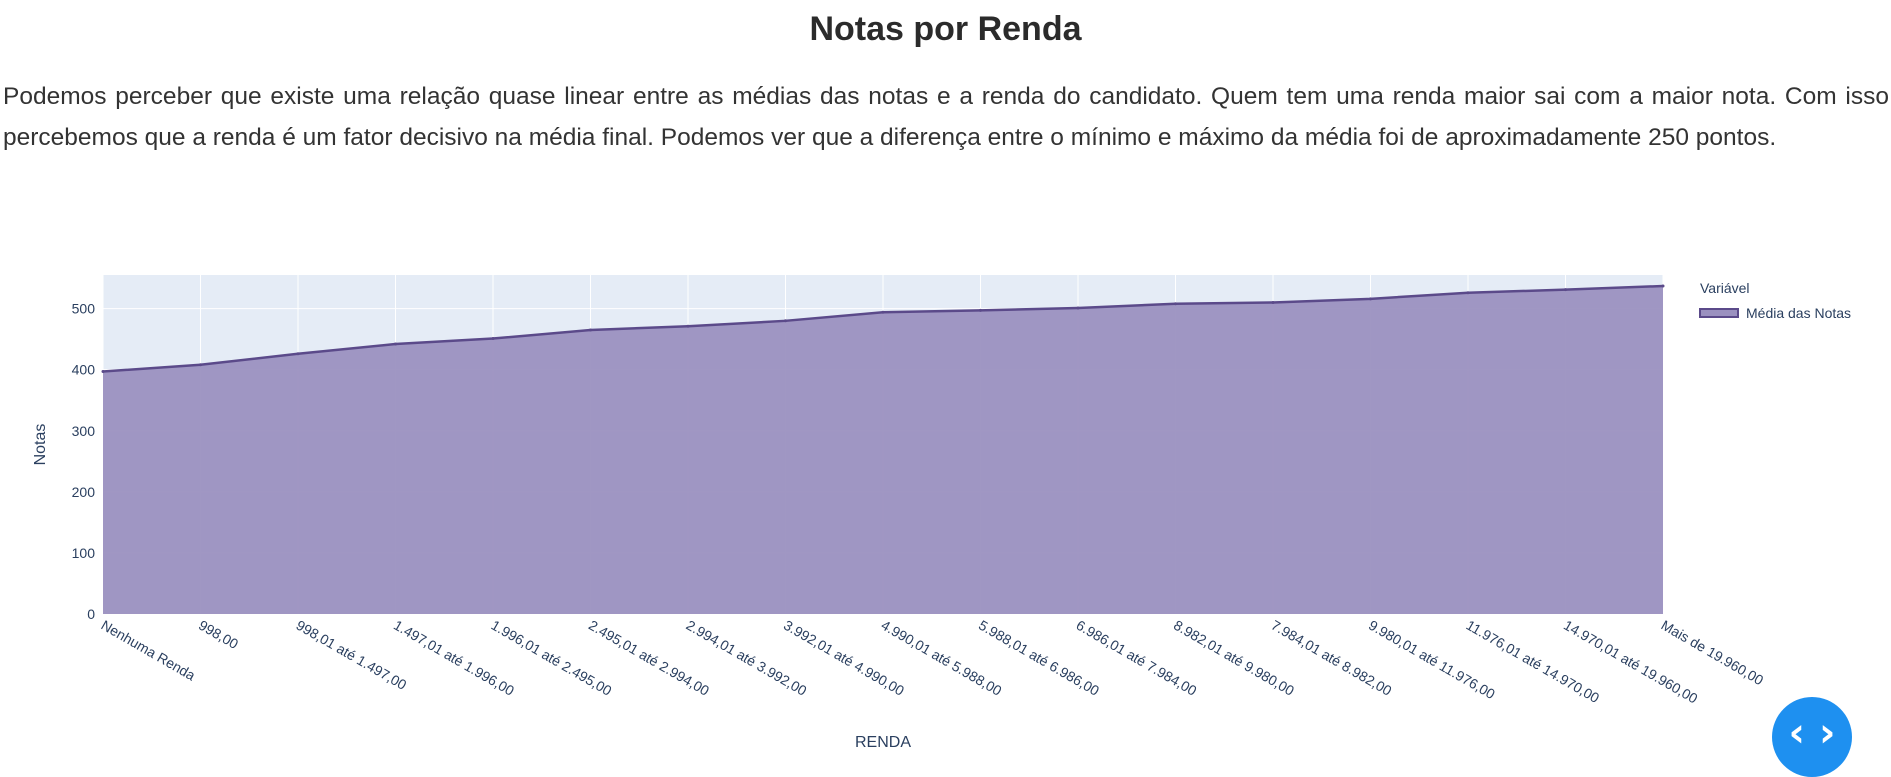  What do you see at coordinates (84, 370) in the screenshot?
I see `y-tick-label: 400` at bounding box center [84, 370].